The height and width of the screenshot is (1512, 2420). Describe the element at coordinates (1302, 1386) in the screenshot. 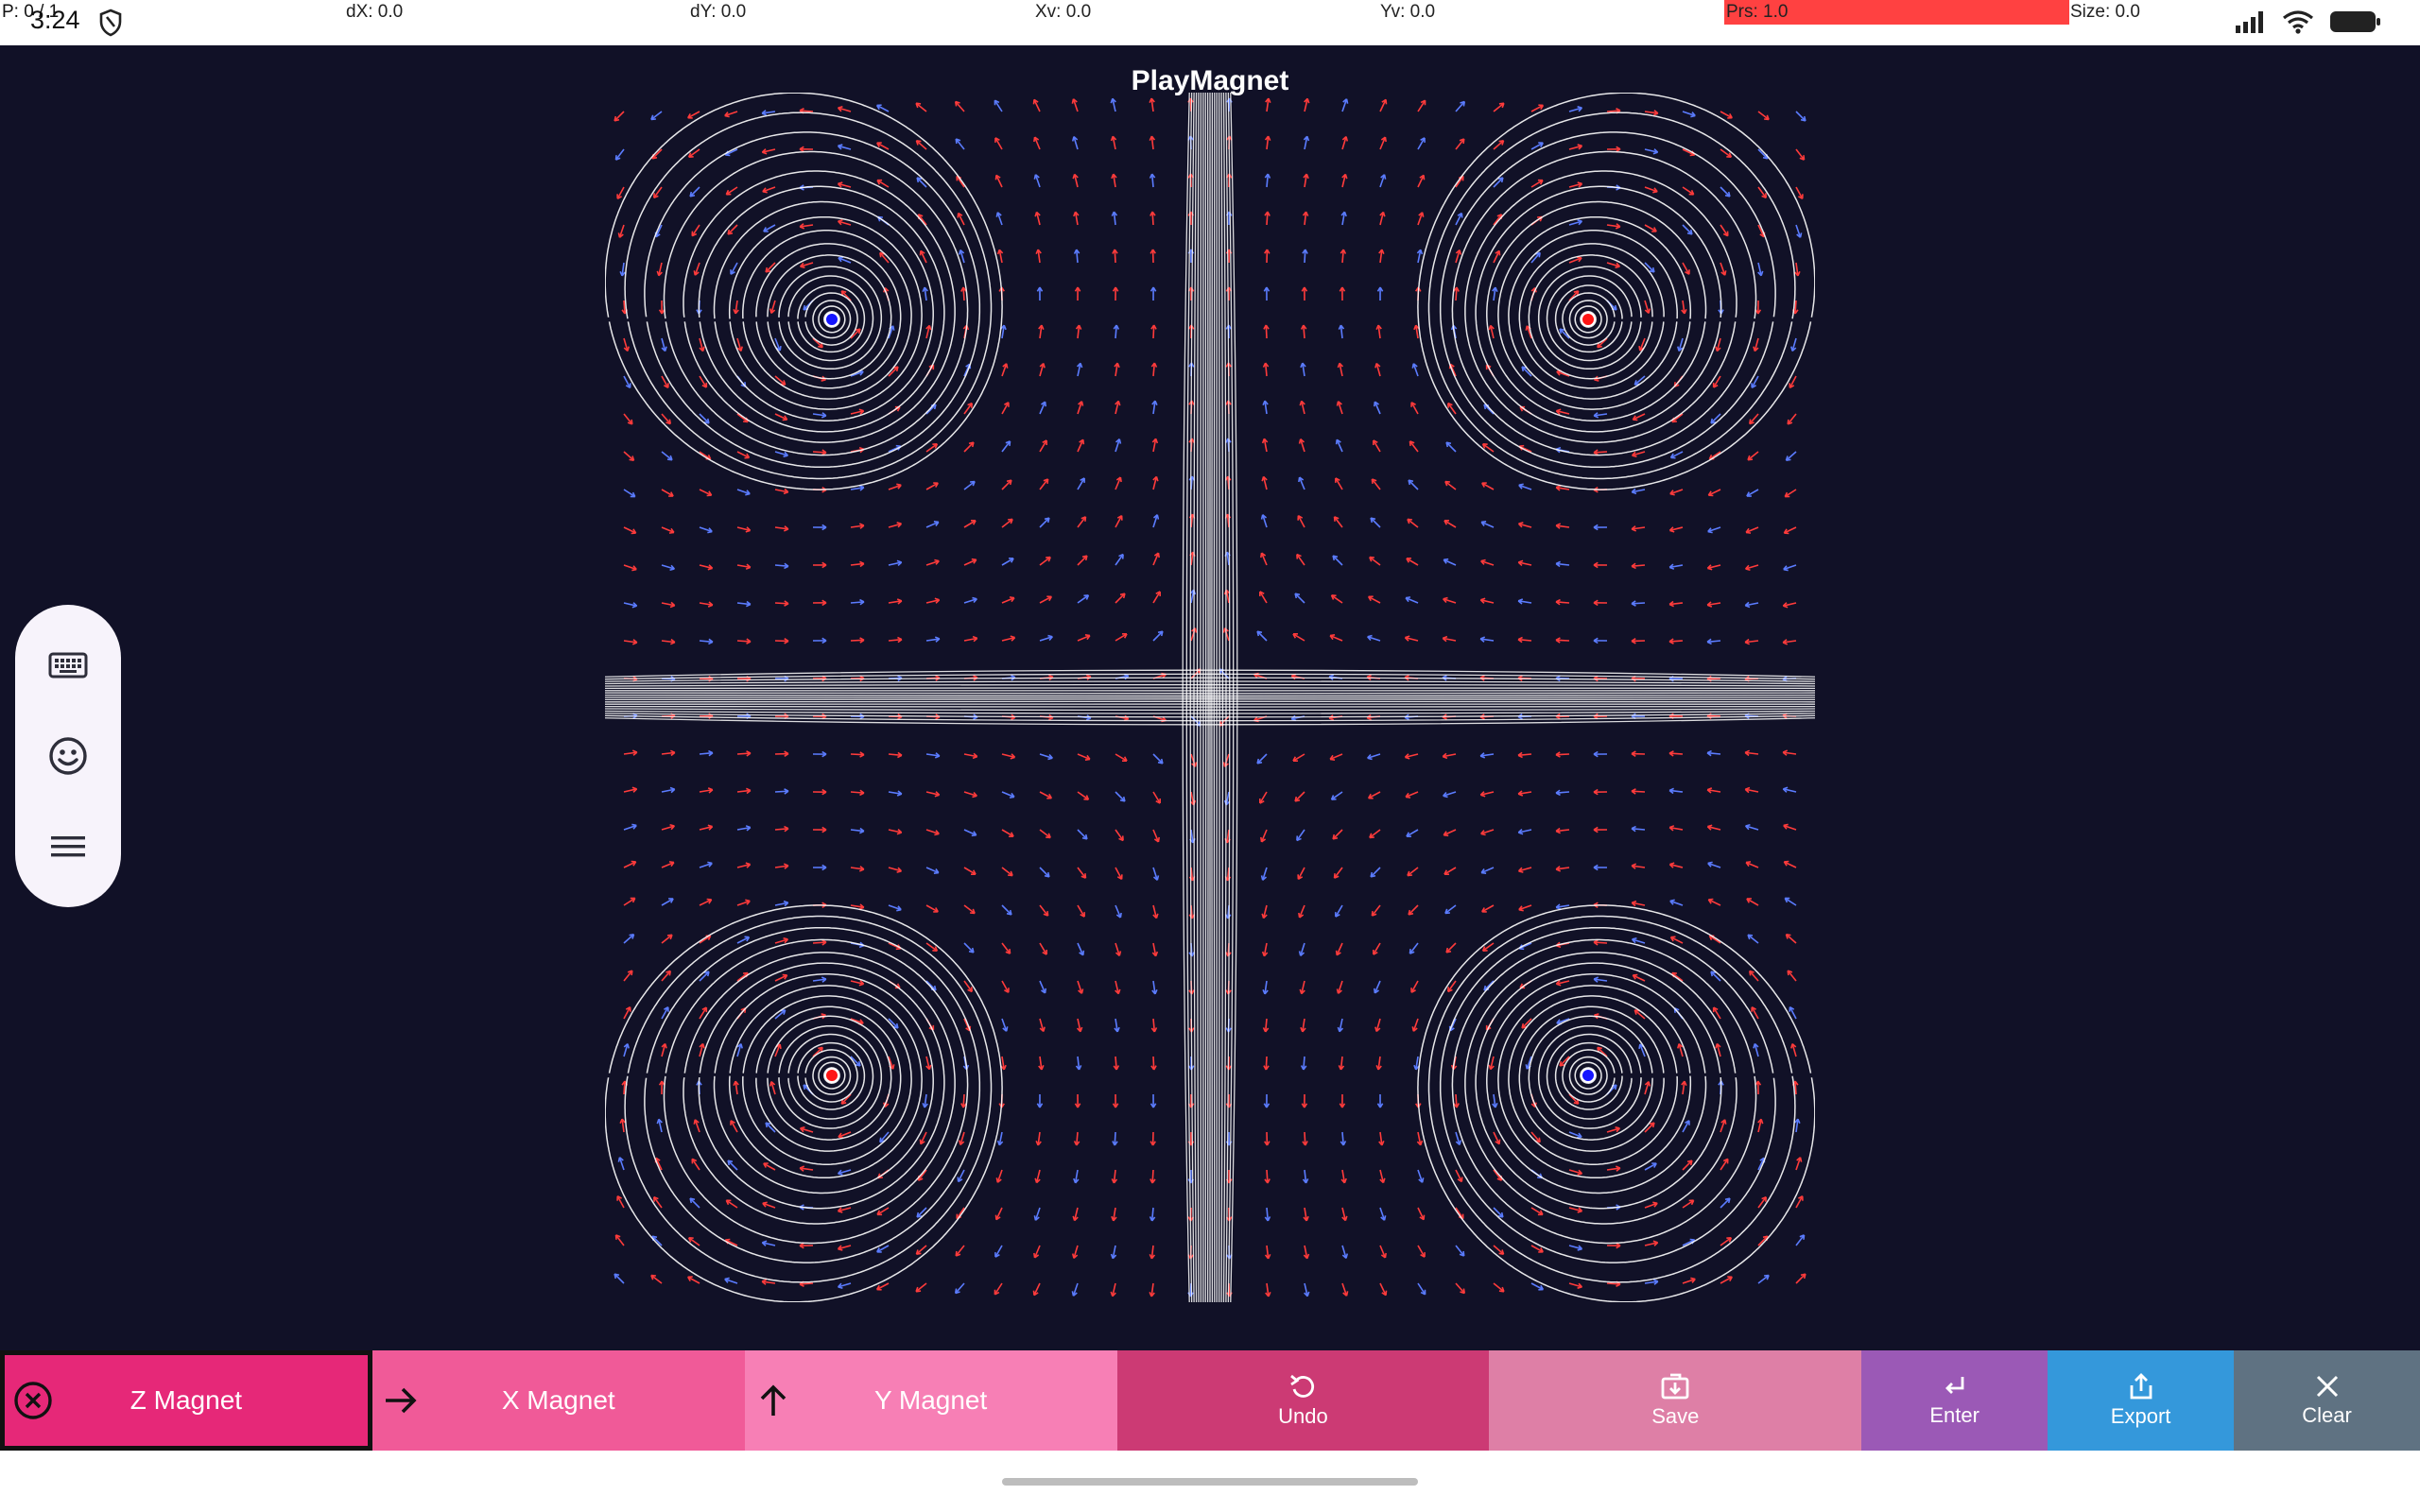

I see `undo-icon` at that location.